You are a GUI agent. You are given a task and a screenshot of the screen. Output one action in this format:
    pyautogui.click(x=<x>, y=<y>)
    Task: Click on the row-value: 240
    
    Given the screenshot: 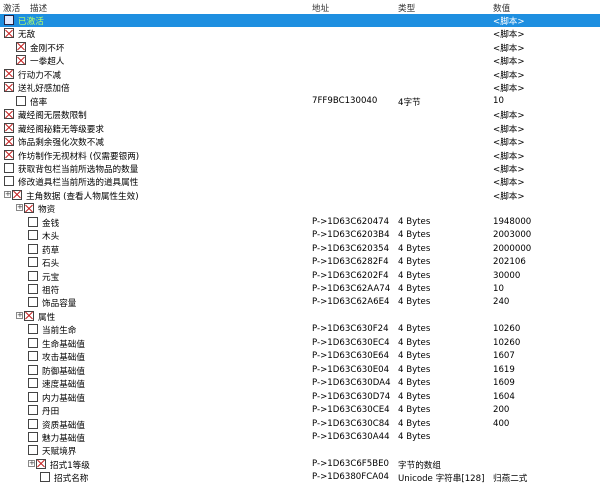 What is the action you would take?
    pyautogui.click(x=501, y=302)
    